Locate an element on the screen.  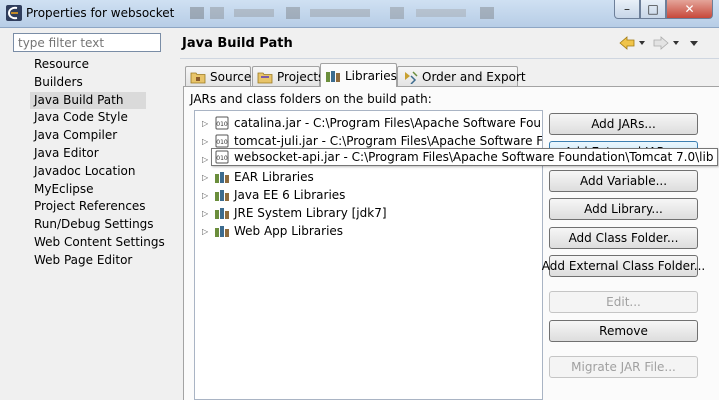
nav-item-java-code-style: Java Code Style is located at coordinates (105, 118).